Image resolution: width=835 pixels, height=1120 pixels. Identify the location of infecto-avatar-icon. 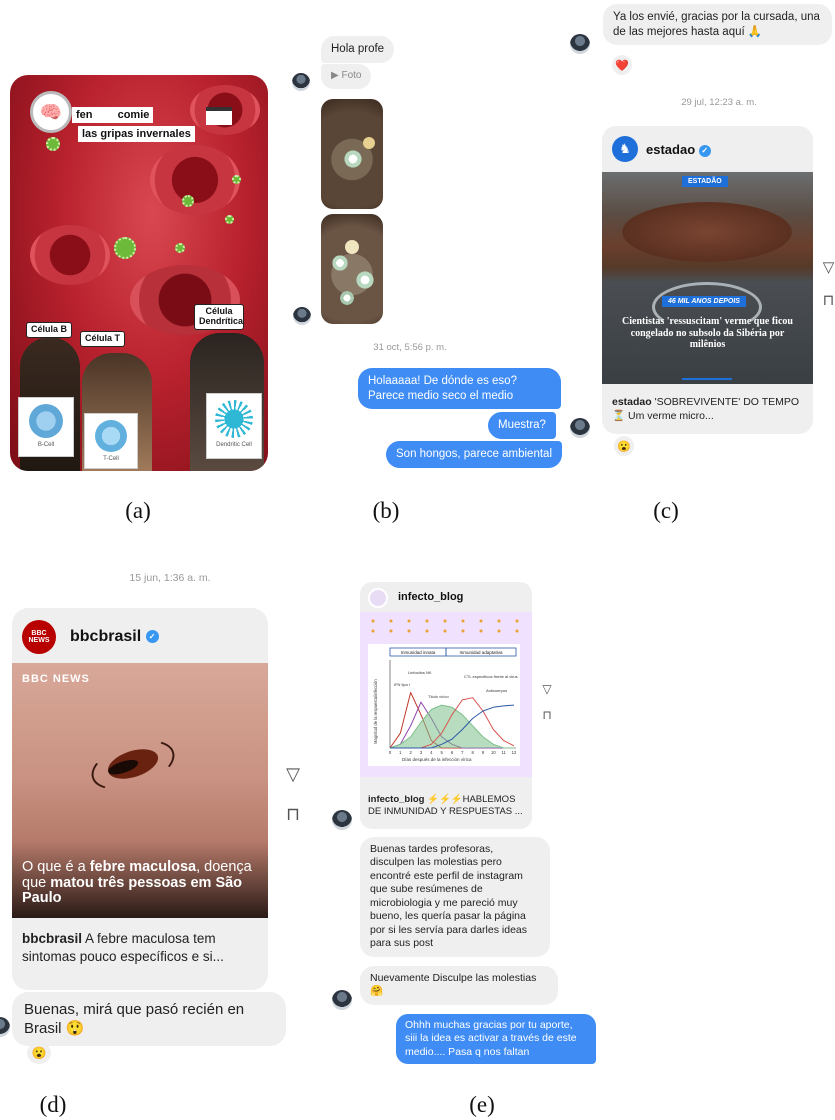
(378, 598).